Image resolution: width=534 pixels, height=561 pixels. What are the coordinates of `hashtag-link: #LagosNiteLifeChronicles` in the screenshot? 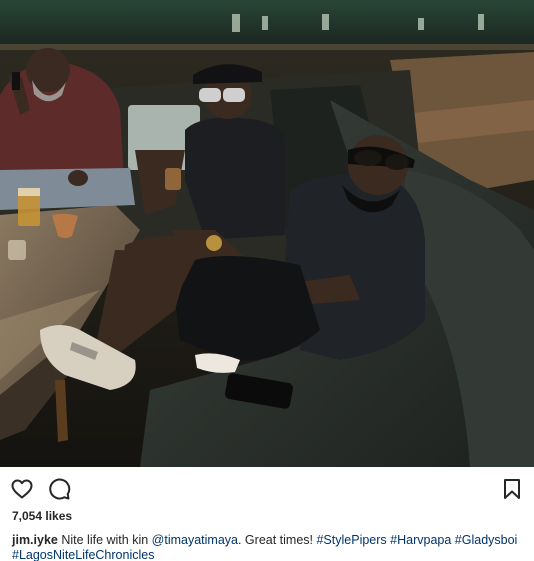 It's located at (83, 554).